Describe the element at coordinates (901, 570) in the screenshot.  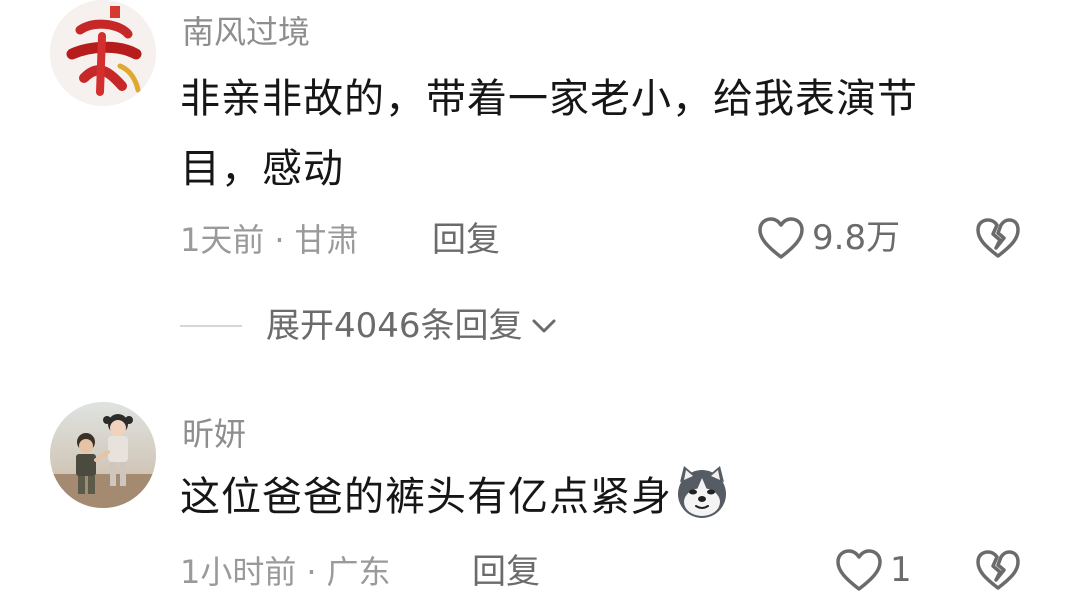
I see `like-count: 1` at that location.